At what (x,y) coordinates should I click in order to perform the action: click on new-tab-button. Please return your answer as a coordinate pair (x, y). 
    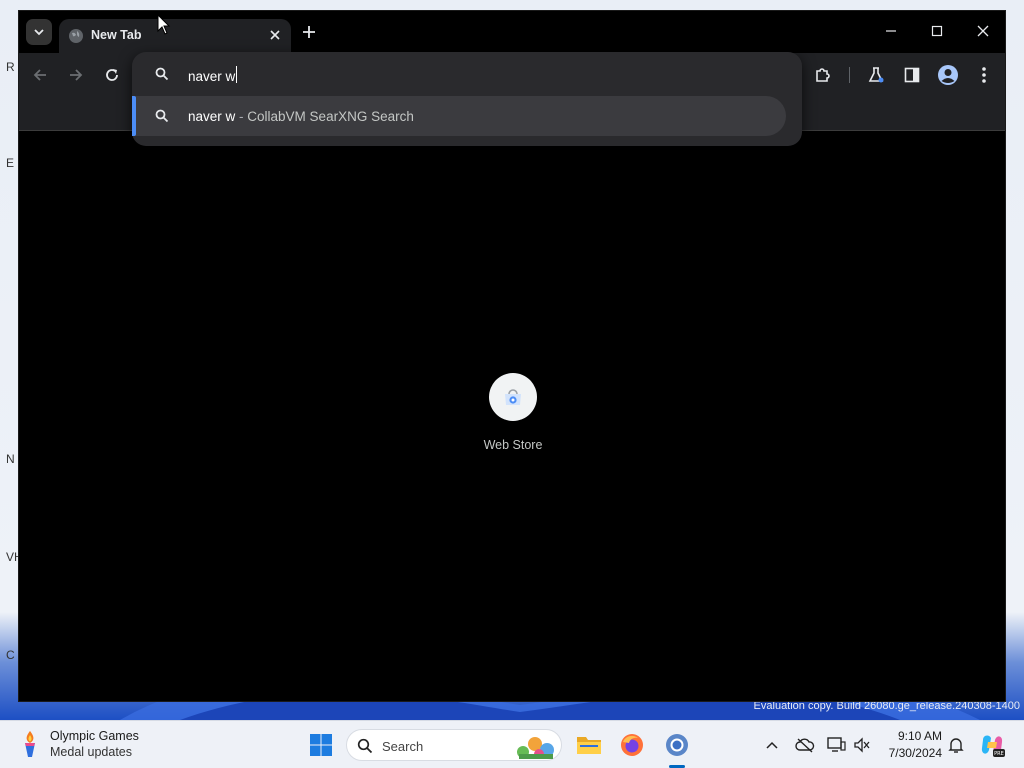
    Looking at the image, I should click on (309, 32).